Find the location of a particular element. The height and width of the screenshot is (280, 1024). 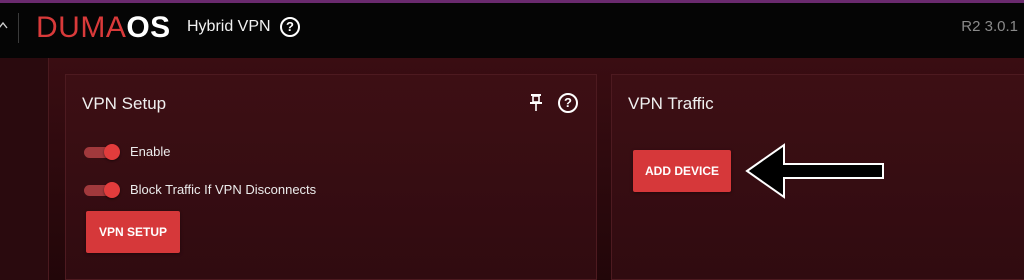

add-device-button: ADD DEVICE is located at coordinates (682, 171).